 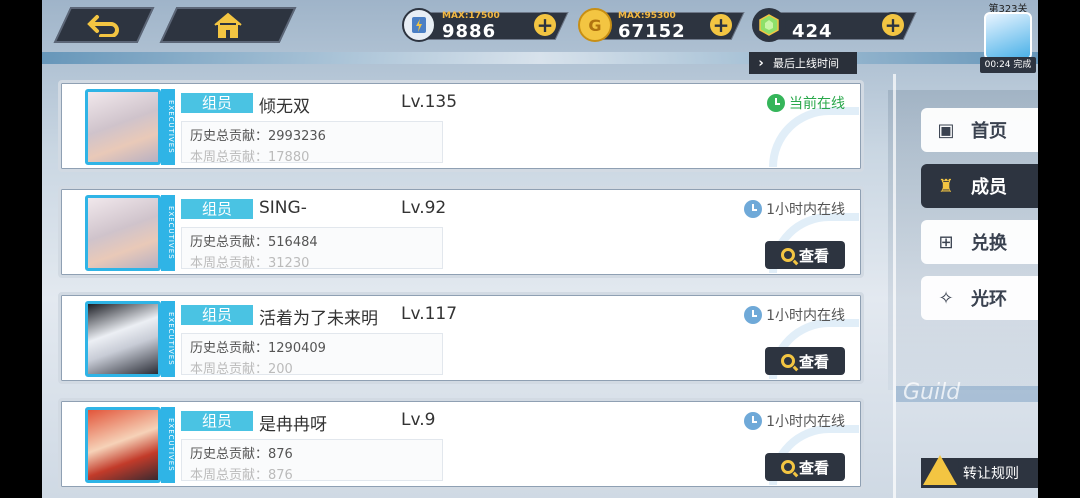 I want to click on tab-label: 成员, so click(x=989, y=187).